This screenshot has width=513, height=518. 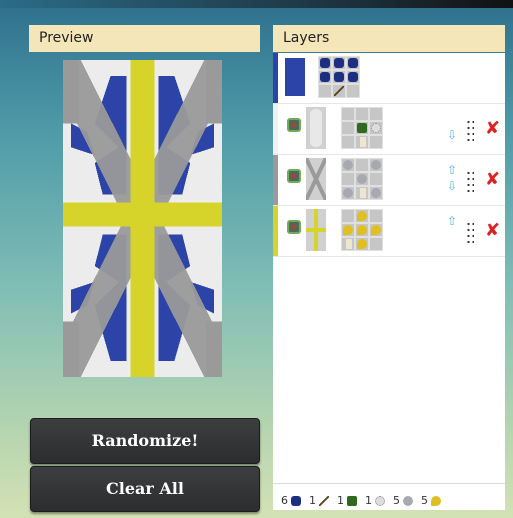 What do you see at coordinates (389, 38) in the screenshot?
I see `layers-header: Layers` at bounding box center [389, 38].